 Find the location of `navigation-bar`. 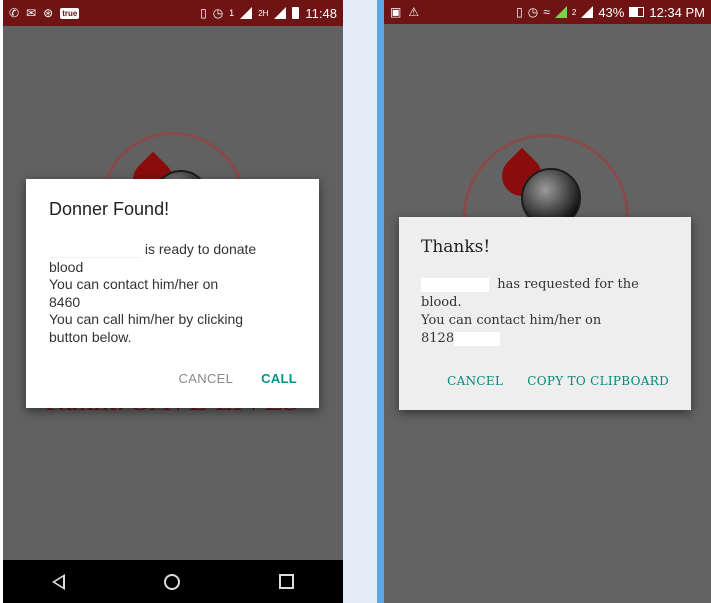

navigation-bar is located at coordinates (173, 581).